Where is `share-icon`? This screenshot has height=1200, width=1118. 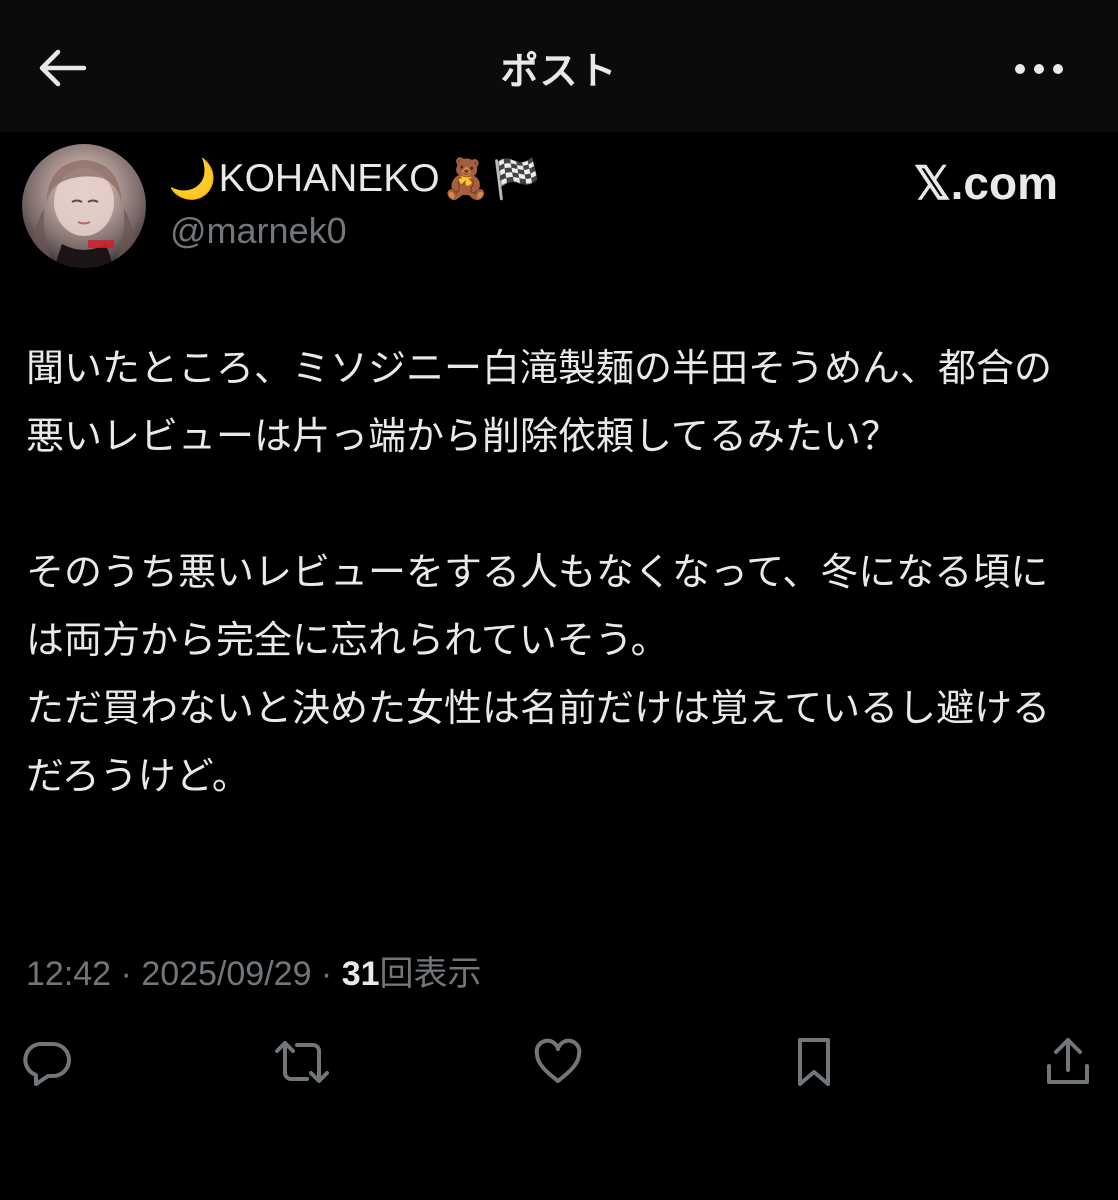 share-icon is located at coordinates (1068, 1061).